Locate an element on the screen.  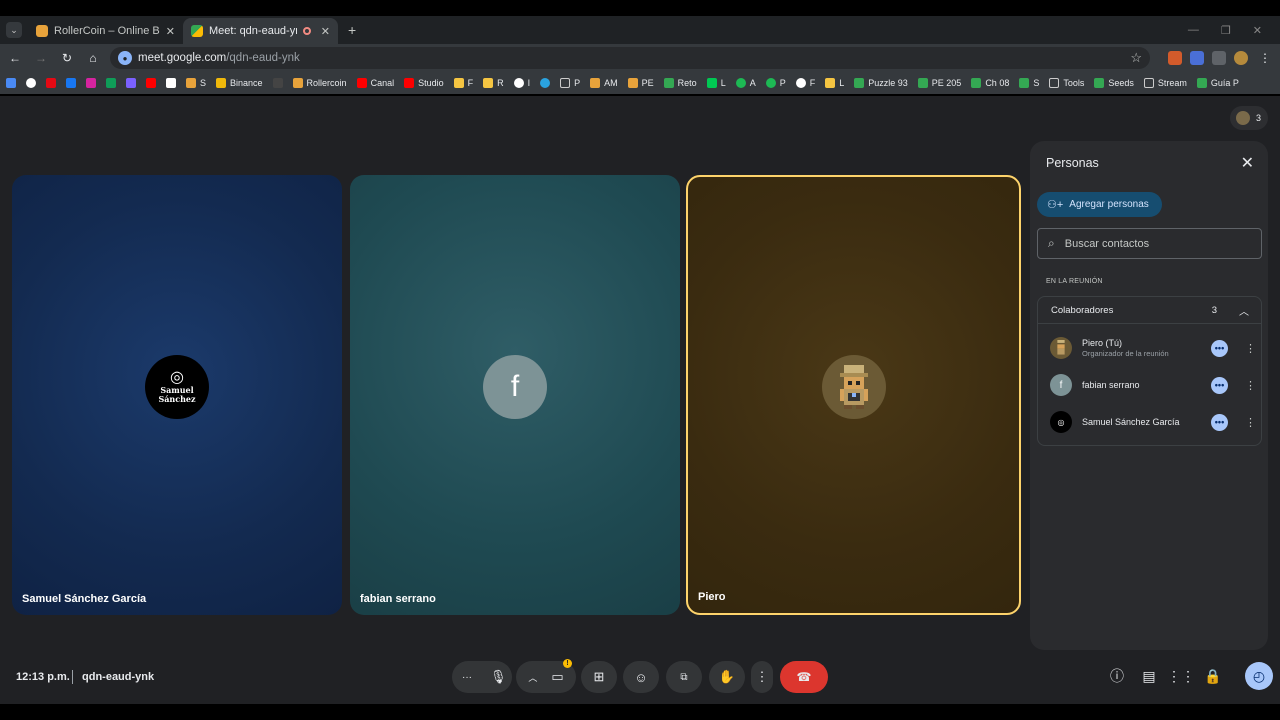
group-header: Colaboradores 3 ︿ is located at coordinates (1149, 310).